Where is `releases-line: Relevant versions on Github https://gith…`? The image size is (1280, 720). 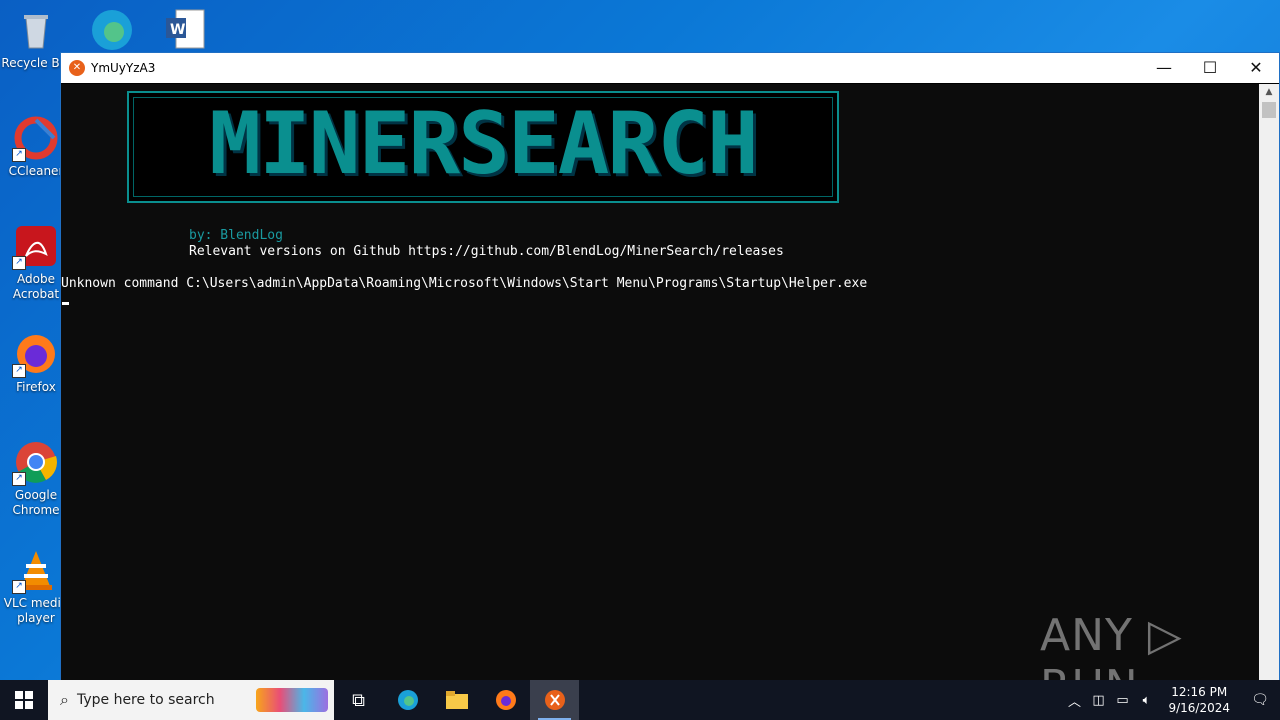
releases-line: Relevant versions on Github https://gith… is located at coordinates (486, 251).